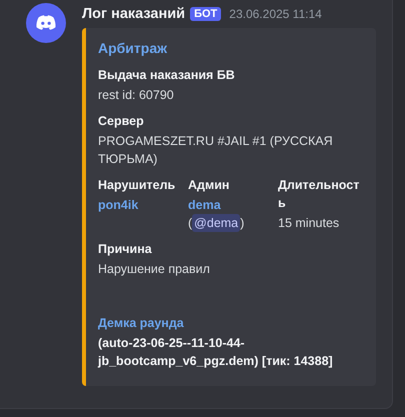  I want to click on field-value: (auto-23-06-25--11-10-44-jb_bootcamp_v6_pgz.dem) [тик: 14388], so click(216, 352).